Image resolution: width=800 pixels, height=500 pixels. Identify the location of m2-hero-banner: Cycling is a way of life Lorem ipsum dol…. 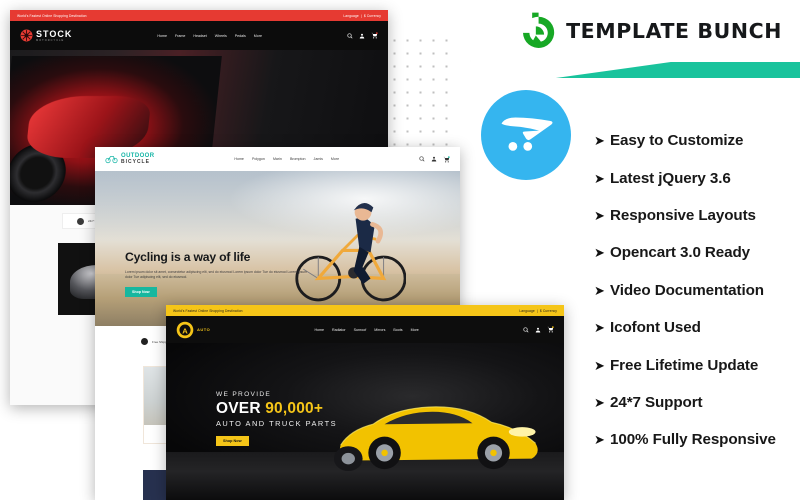
(277, 248).